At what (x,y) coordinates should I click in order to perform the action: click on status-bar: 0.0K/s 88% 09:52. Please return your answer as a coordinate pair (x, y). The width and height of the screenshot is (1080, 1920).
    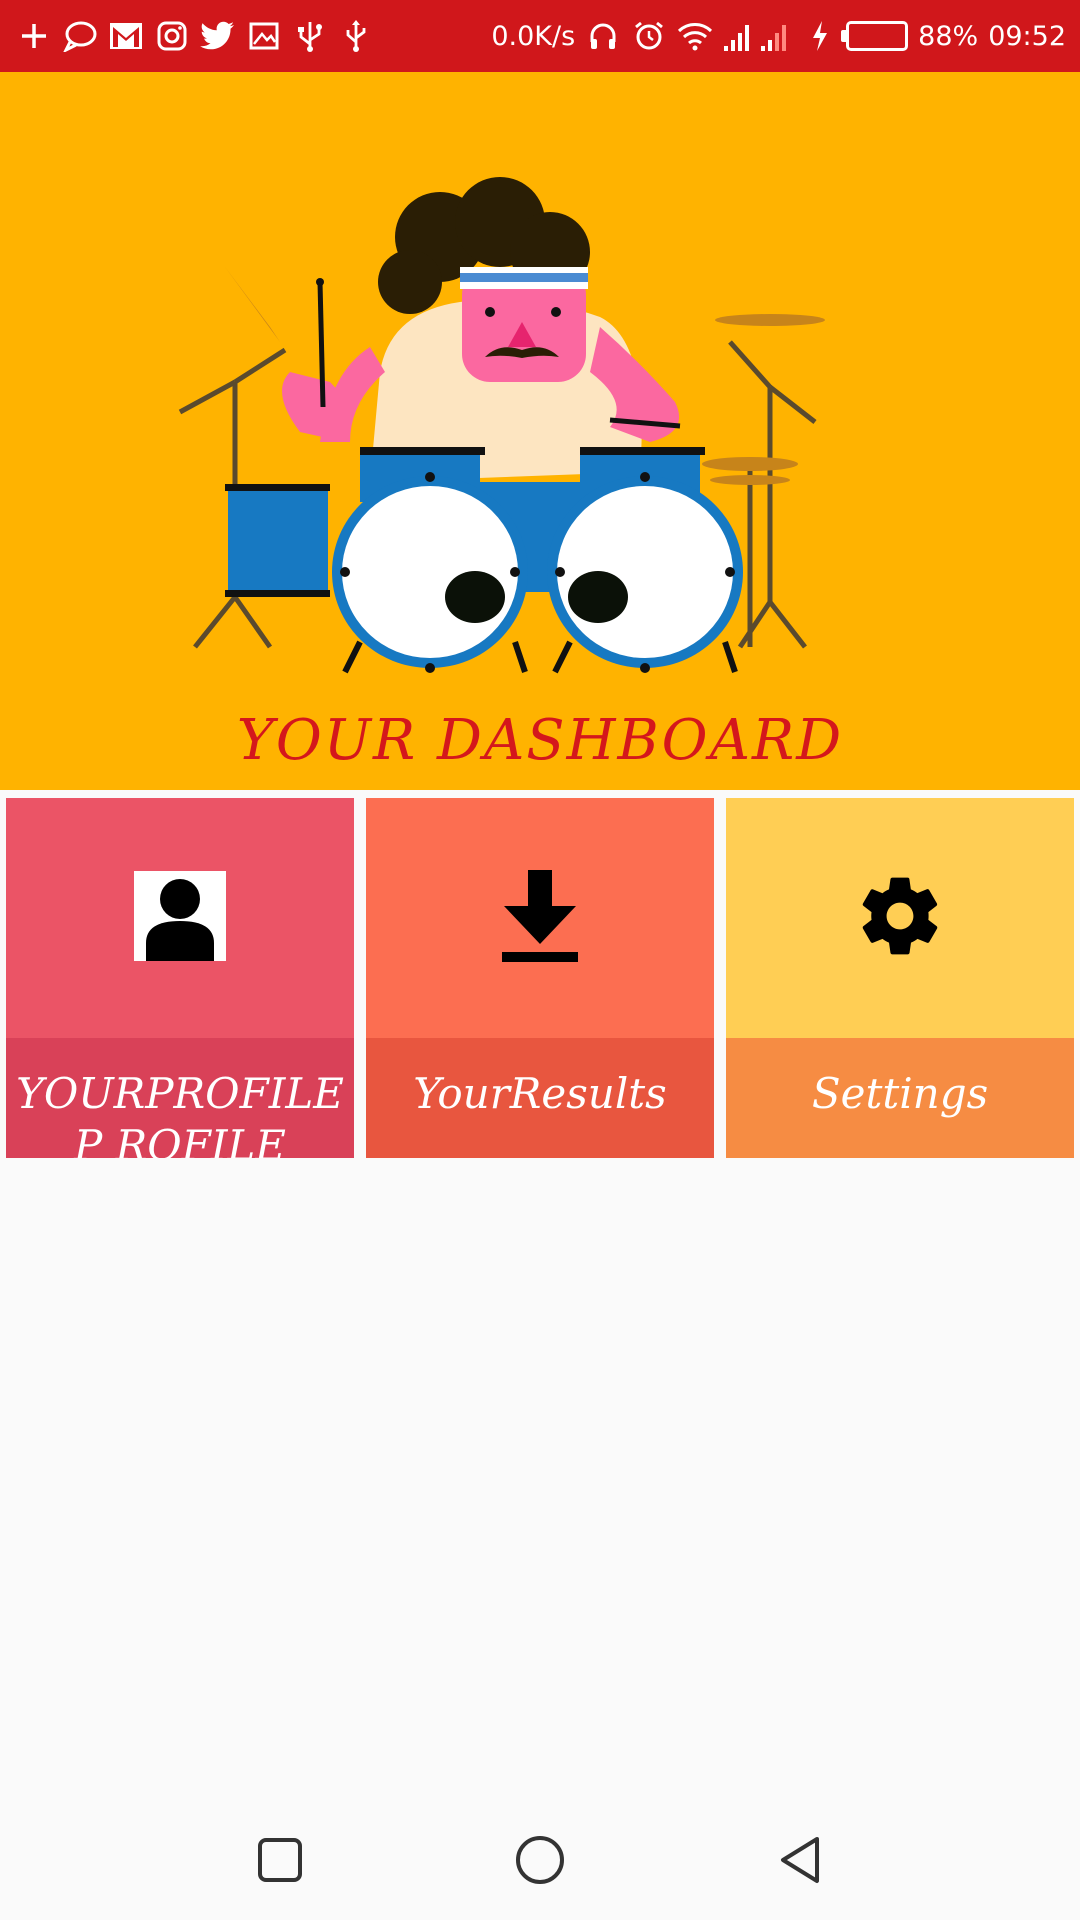
    Looking at the image, I should click on (540, 36).